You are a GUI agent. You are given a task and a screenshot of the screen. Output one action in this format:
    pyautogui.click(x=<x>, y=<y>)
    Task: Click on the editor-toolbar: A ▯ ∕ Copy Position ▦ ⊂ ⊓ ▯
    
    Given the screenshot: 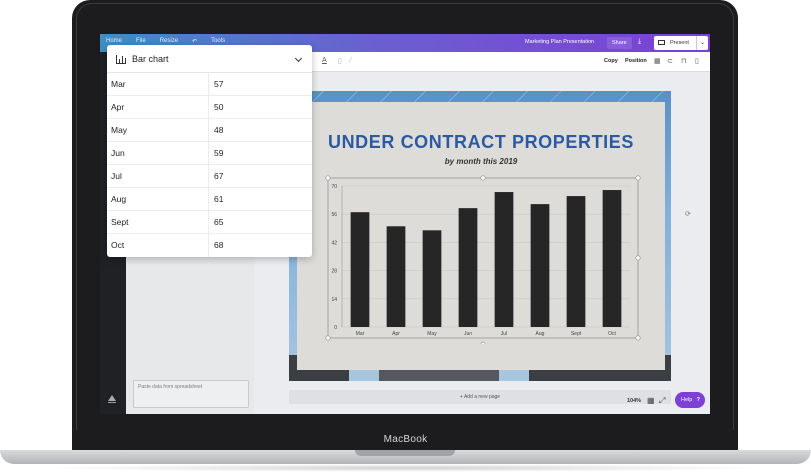 What is the action you would take?
    pyautogui.click(x=482, y=62)
    